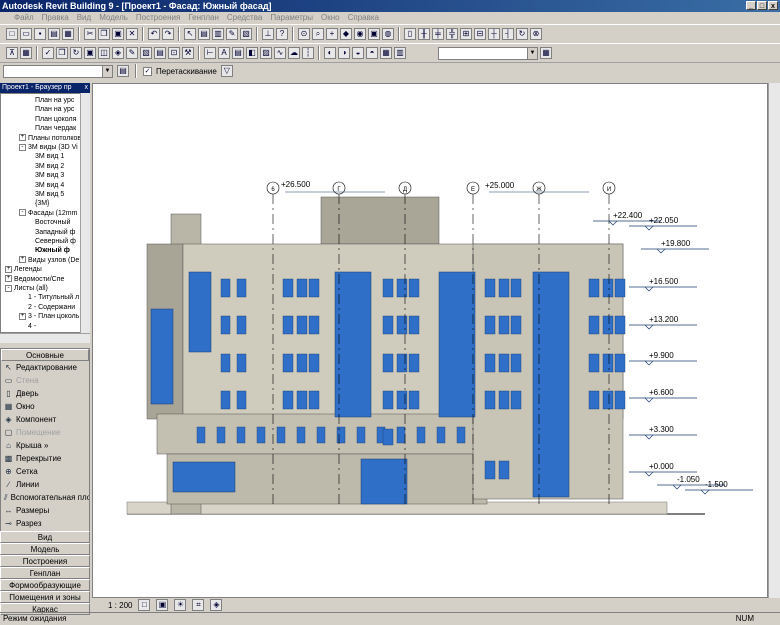 The height and width of the screenshot is (625, 780). Describe the element at coordinates (536, 34) in the screenshot. I see `pin-icon: ⊗` at that location.